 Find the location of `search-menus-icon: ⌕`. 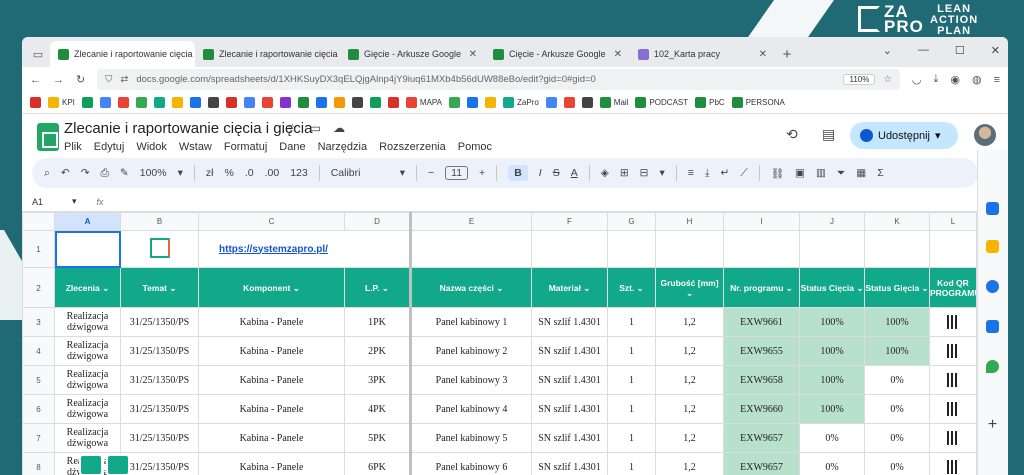

search-menus-icon: ⌕ is located at coordinates (47, 173).